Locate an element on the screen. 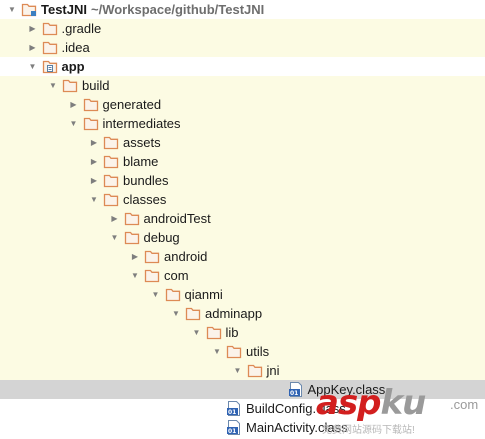 The image size is (485, 439). tree-item-label: TestJNI ~/Workspace/github/TestJNI is located at coordinates (152, 9).